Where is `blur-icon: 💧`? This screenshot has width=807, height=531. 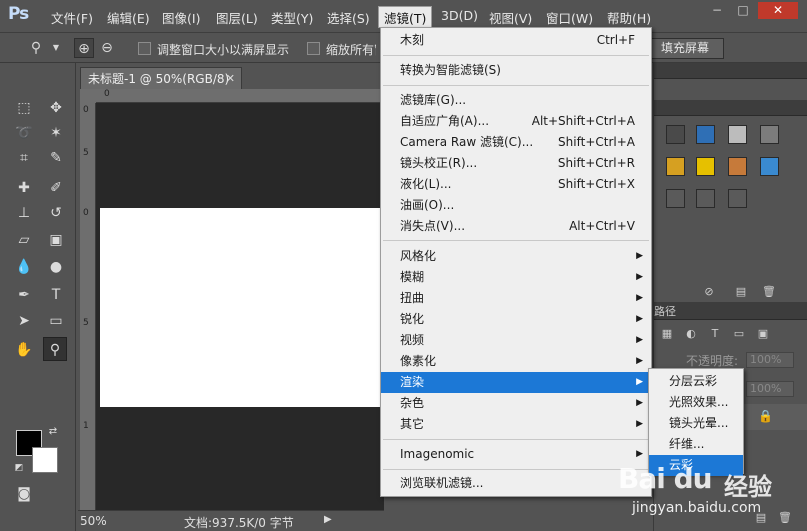 blur-icon: 💧 is located at coordinates (24, 267).